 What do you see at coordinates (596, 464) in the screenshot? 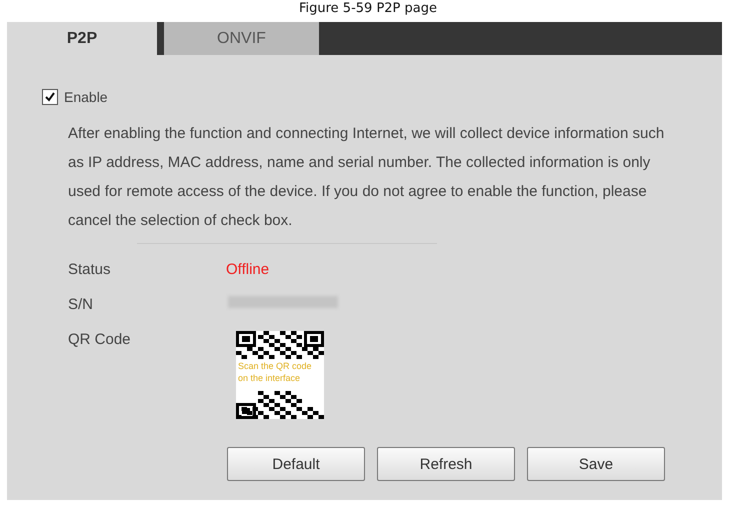
I see `action-button: Save` at bounding box center [596, 464].